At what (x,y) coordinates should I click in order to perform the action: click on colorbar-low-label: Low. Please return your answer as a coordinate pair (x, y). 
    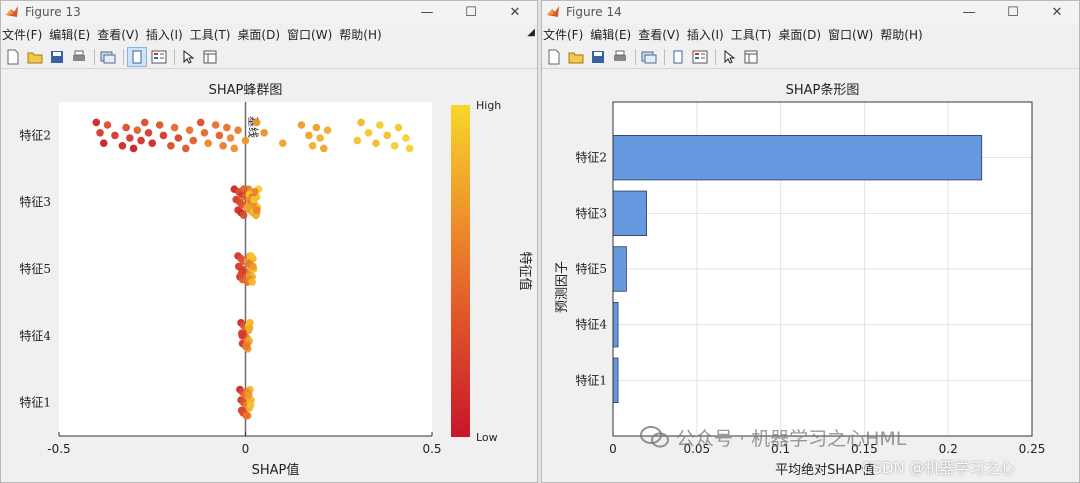
    Looking at the image, I should click on (487, 437).